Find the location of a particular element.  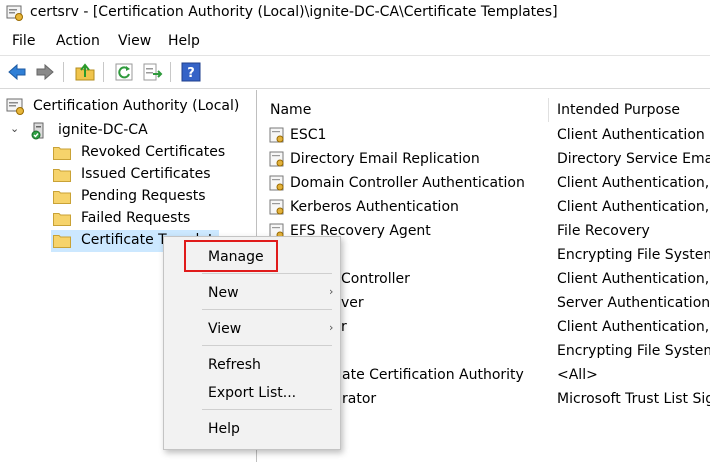

tree-folder-label: Pending Requests is located at coordinates (143, 196).